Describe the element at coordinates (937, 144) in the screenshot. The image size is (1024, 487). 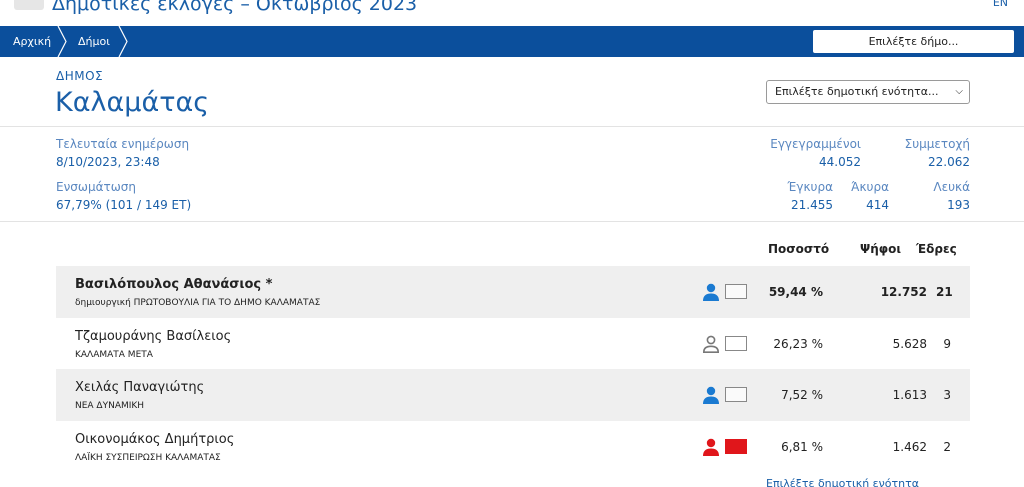
I see `turnout-label: Συμμετοχή` at that location.